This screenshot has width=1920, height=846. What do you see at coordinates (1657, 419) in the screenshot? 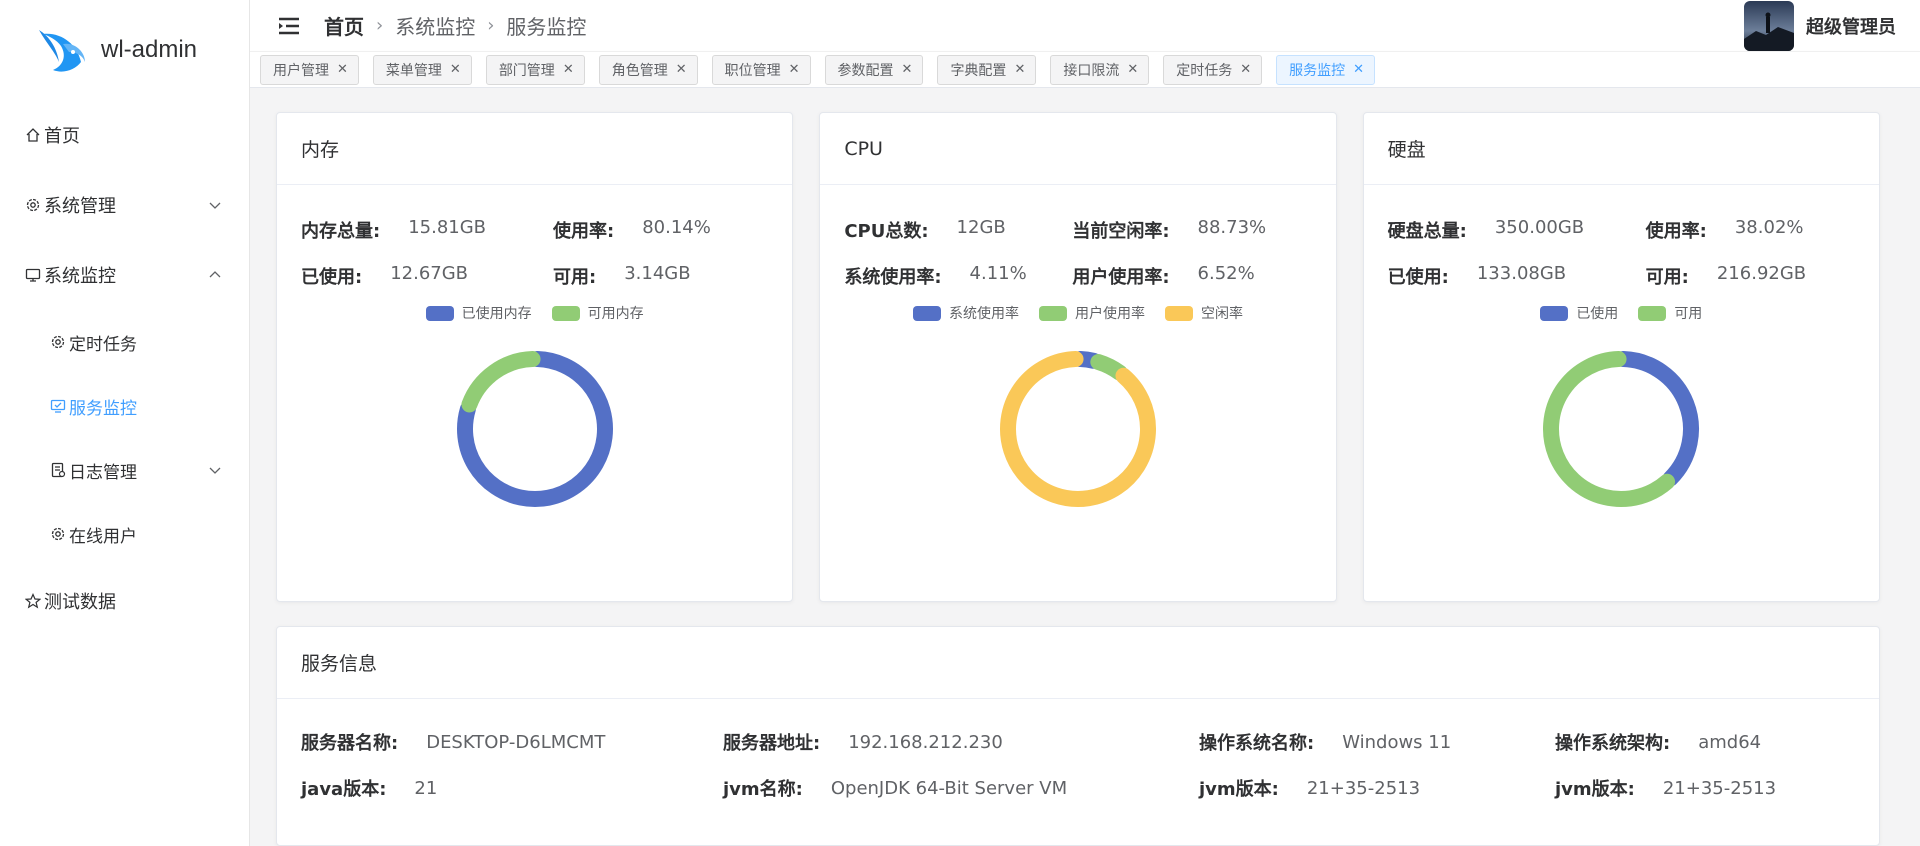
I see `donut-slice-已使用` at bounding box center [1657, 419].